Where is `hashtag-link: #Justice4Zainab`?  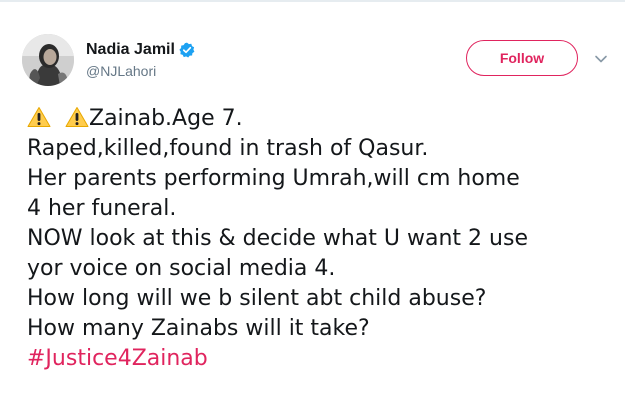
hashtag-link: #Justice4Zainab is located at coordinates (117, 358).